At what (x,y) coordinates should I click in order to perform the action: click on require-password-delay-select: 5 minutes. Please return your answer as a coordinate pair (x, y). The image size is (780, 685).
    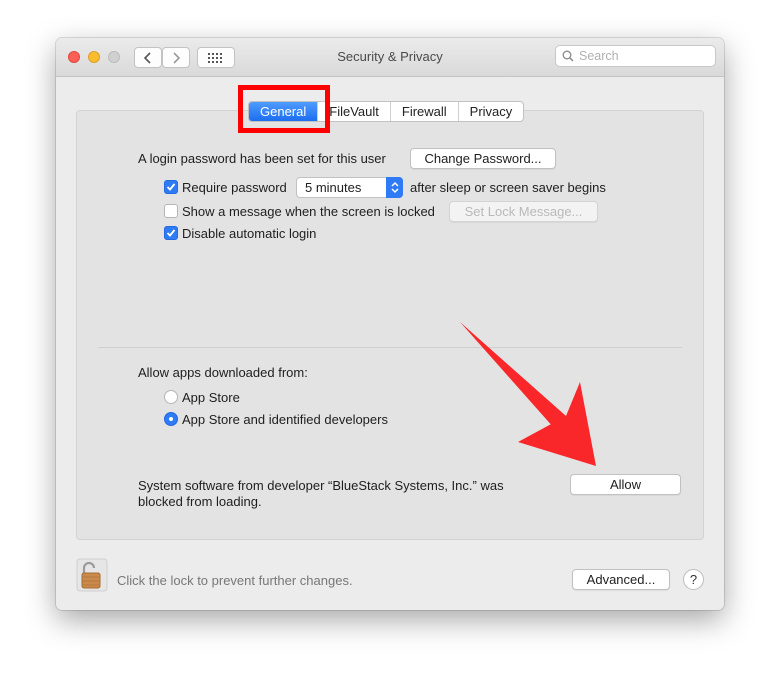
    Looking at the image, I should click on (349, 187).